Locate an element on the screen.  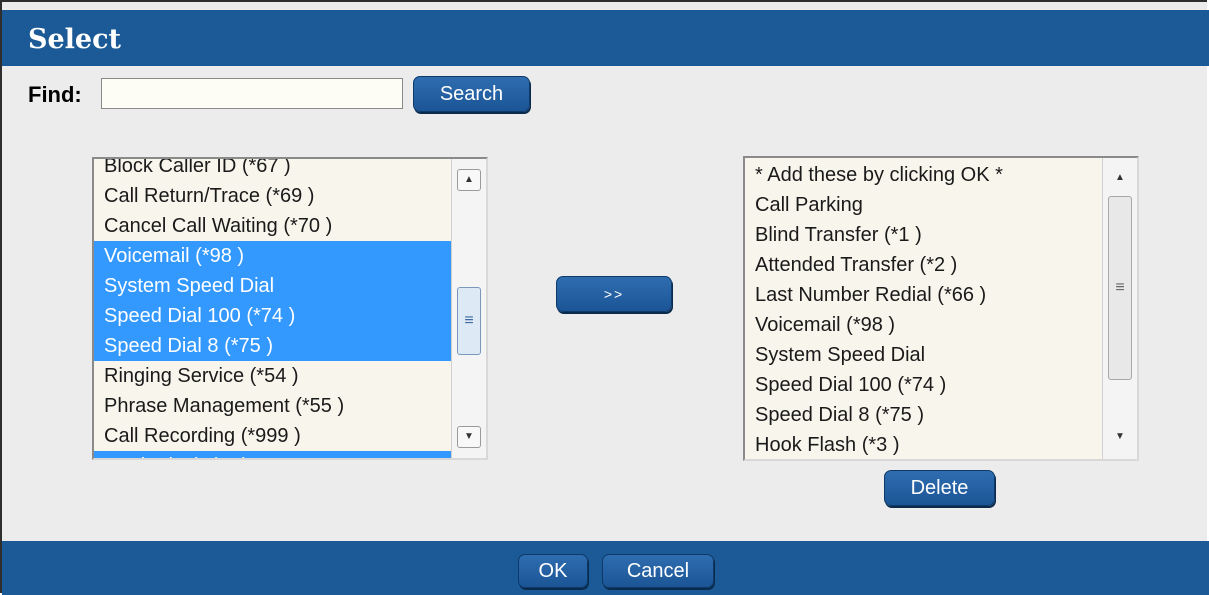
title-bar: Select is located at coordinates (605, 38).